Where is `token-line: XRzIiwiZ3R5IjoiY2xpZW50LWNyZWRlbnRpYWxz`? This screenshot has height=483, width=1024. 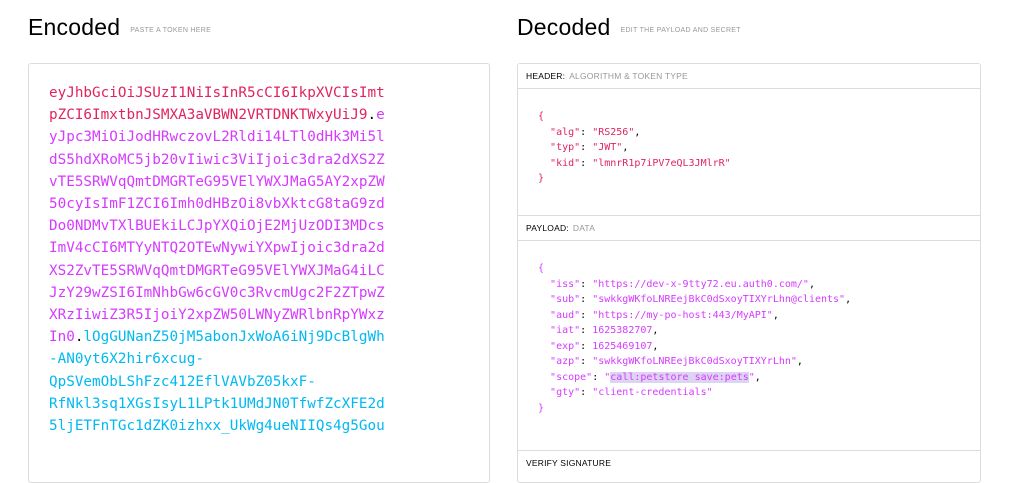
token-line: XRzIiwiZ3R5IjoiY2xpZW50LWNyZWRlbnRpYWxz is located at coordinates (269, 315).